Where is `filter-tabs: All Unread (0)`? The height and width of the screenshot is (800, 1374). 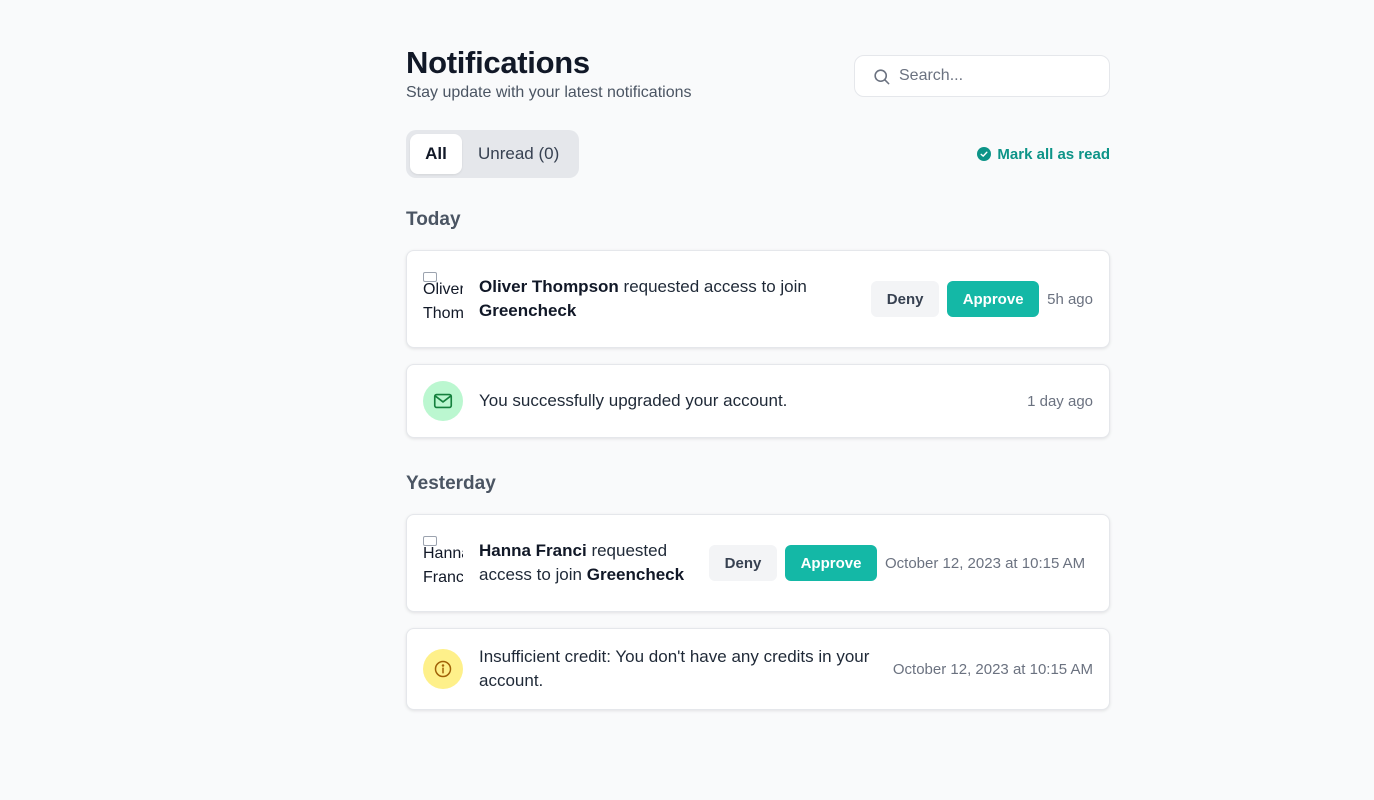
filter-tabs: All Unread (0) is located at coordinates (493, 154).